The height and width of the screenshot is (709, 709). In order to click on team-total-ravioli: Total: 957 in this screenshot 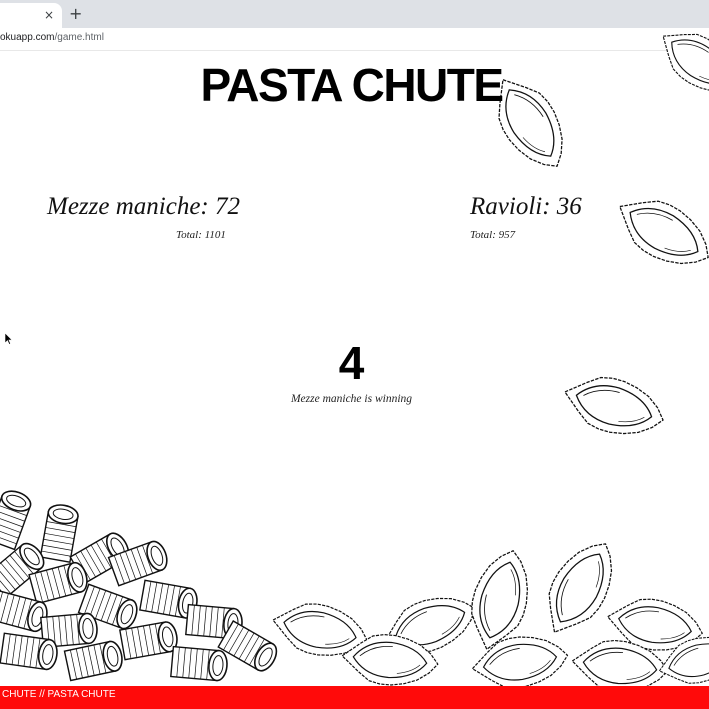, I will do `click(493, 235)`.